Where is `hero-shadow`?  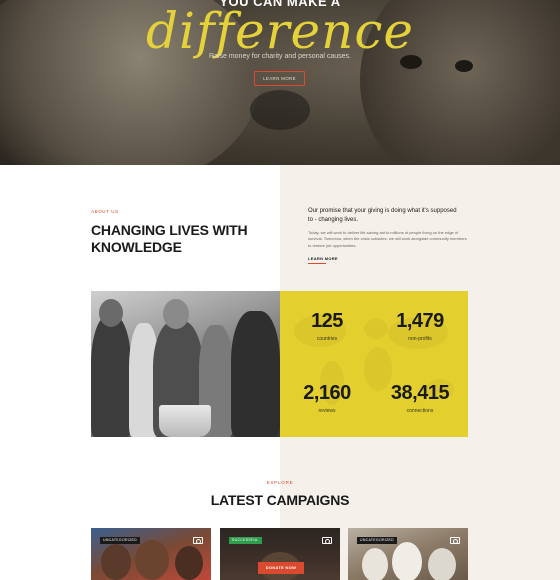
hero-shadow is located at coordinates (280, 110).